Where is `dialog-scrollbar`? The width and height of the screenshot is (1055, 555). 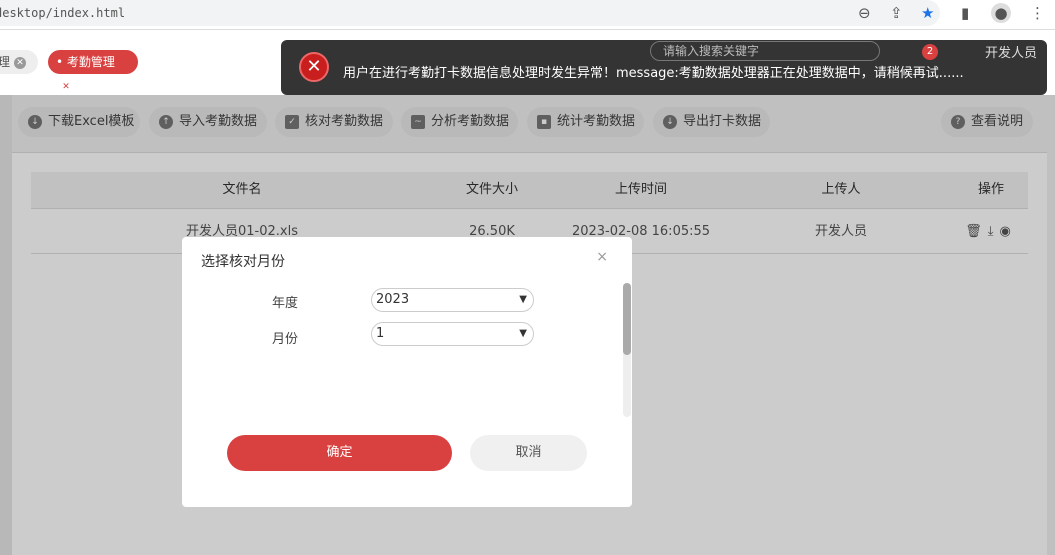
dialog-scrollbar is located at coordinates (627, 350).